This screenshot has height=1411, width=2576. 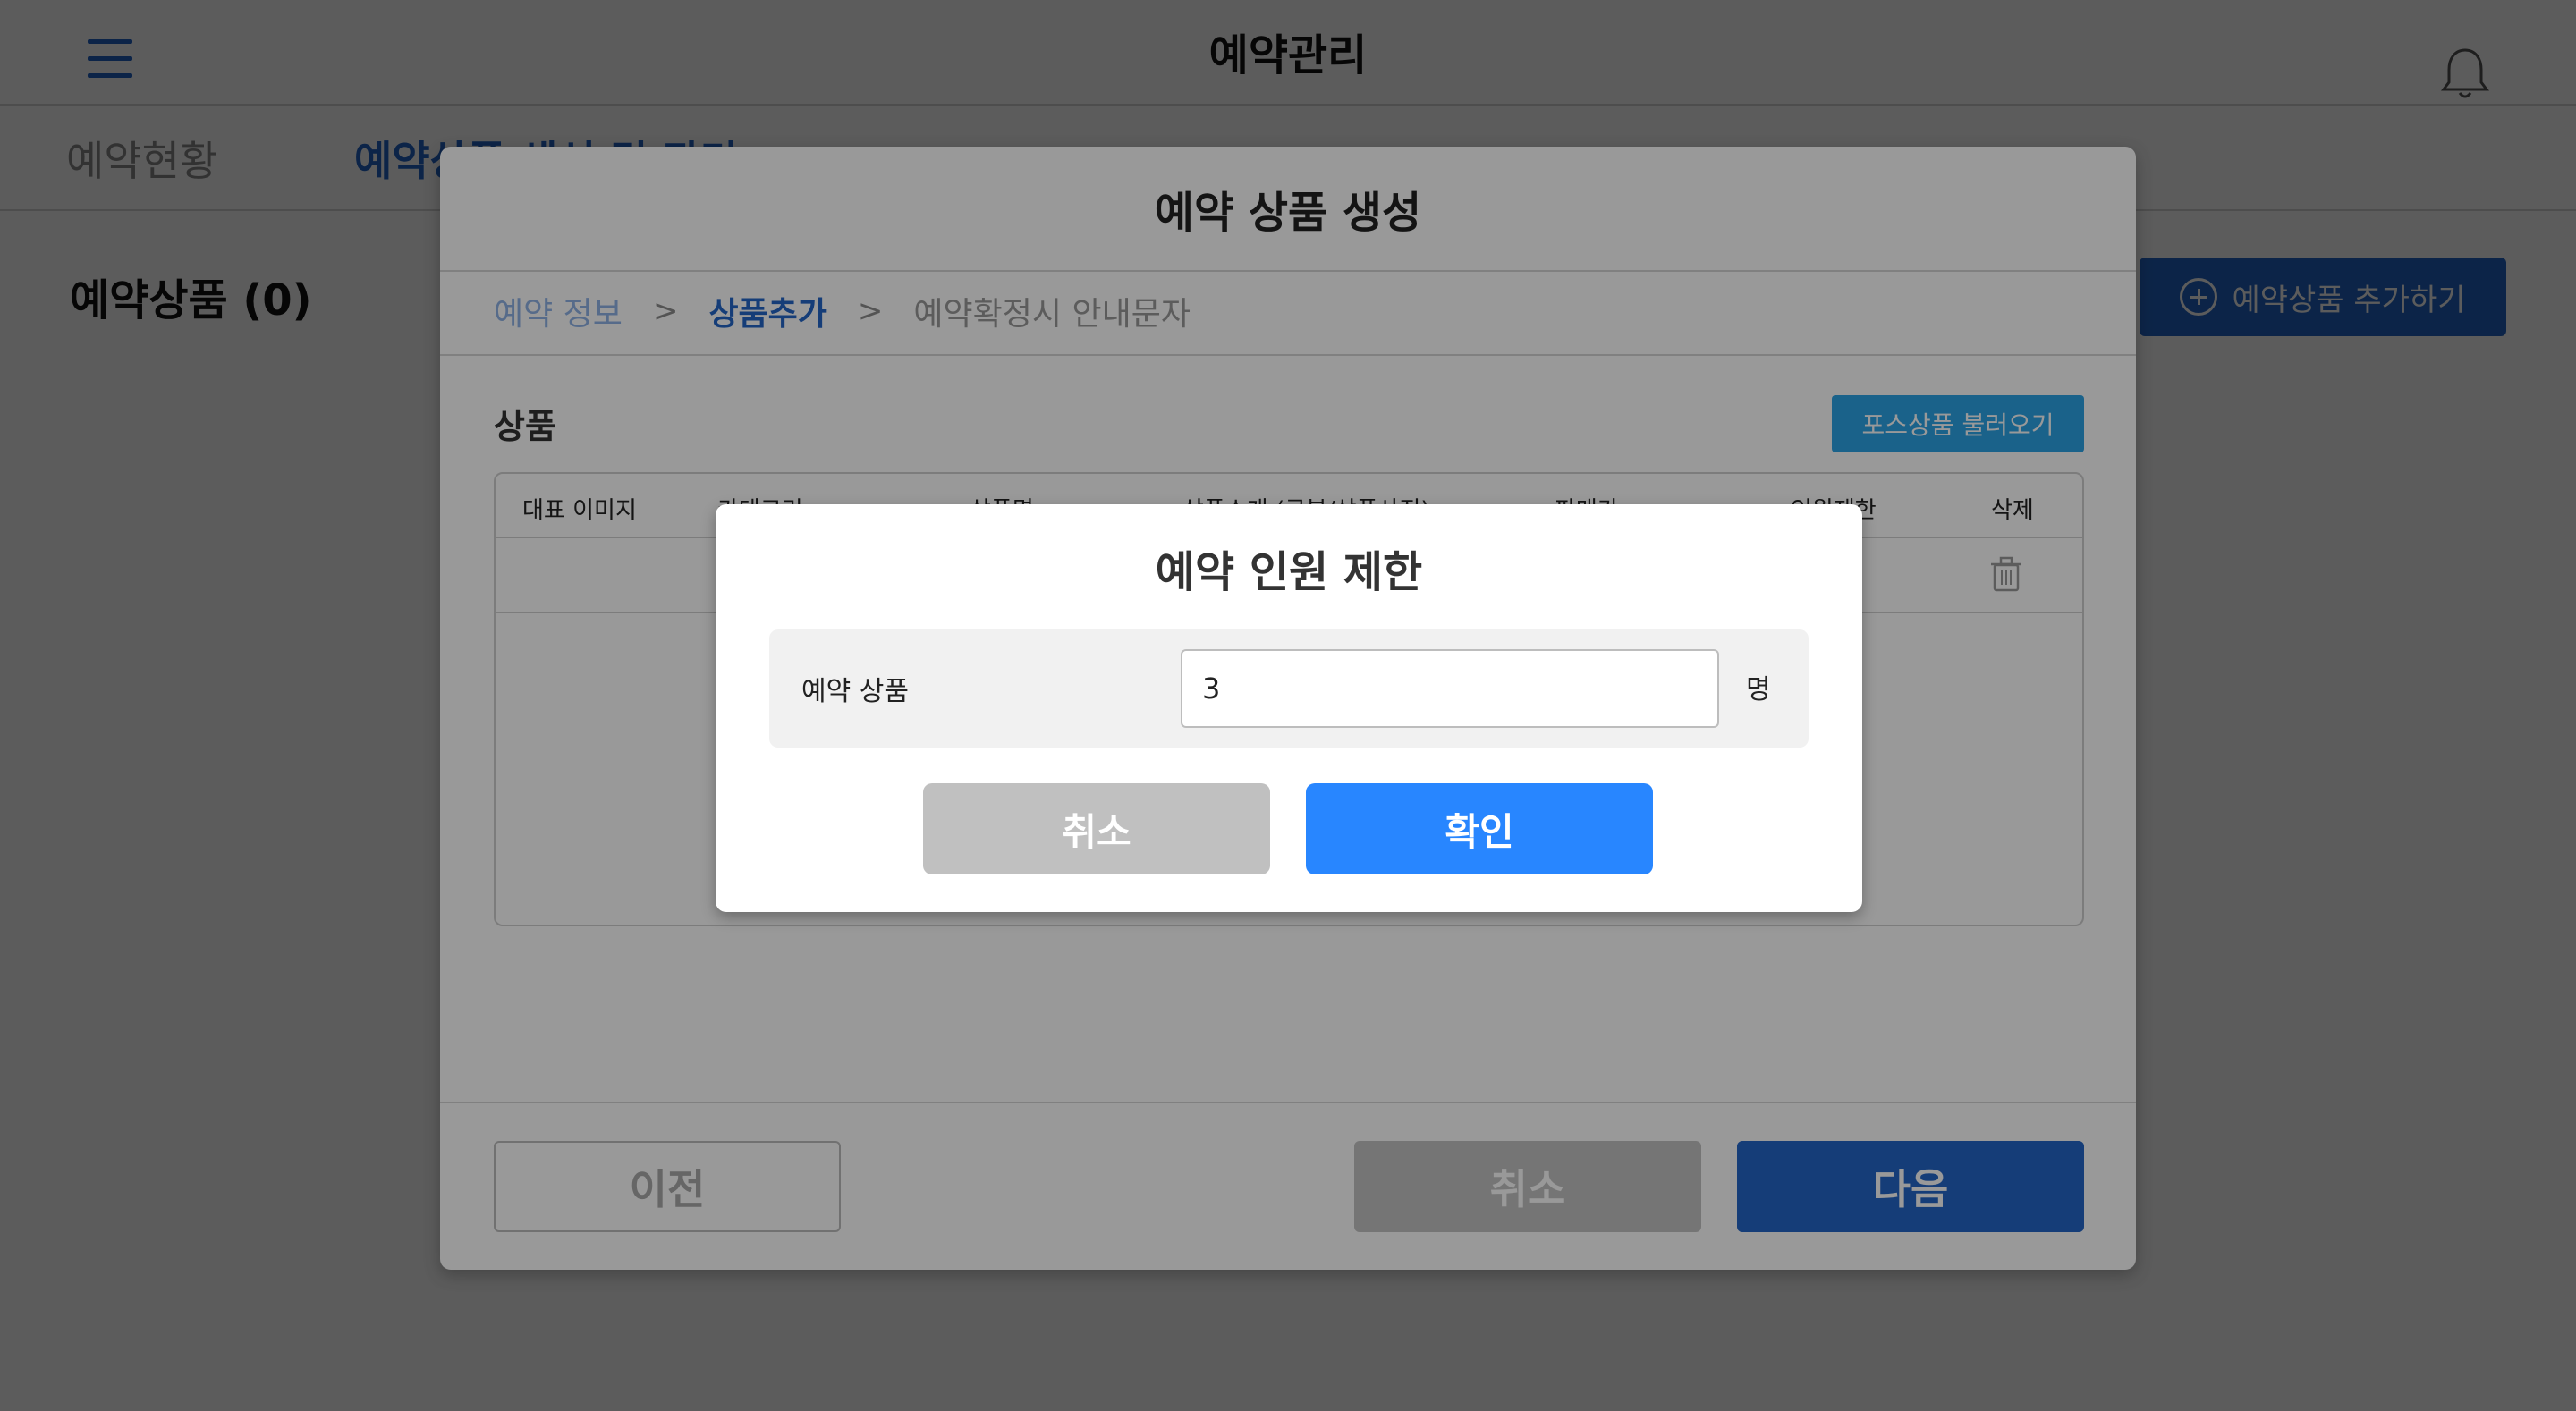 What do you see at coordinates (1450, 688) in the screenshot?
I see `headcount-input` at bounding box center [1450, 688].